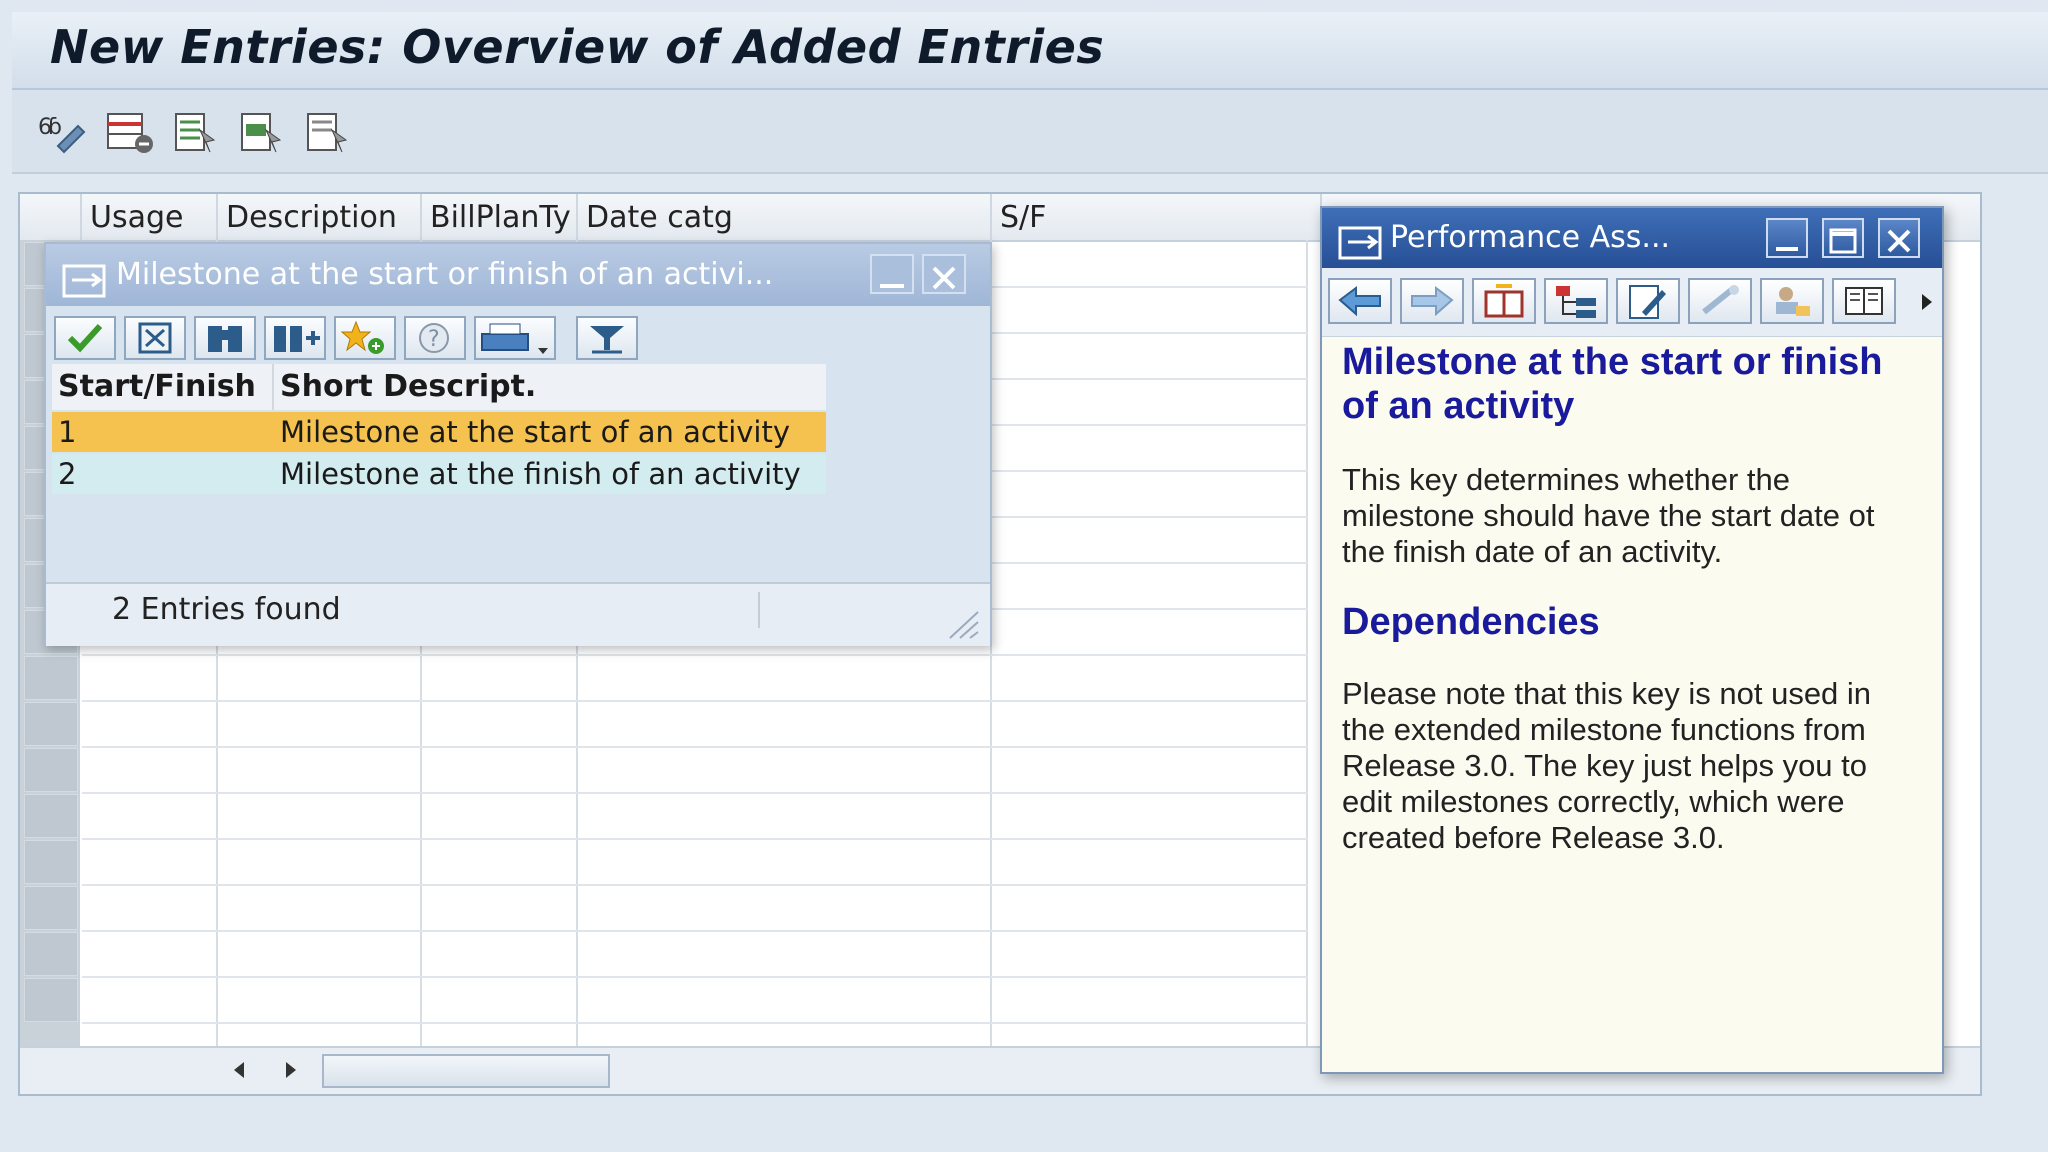  Describe the element at coordinates (226, 609) in the screenshot. I see `entries-found-count: 2 Entries found` at that location.